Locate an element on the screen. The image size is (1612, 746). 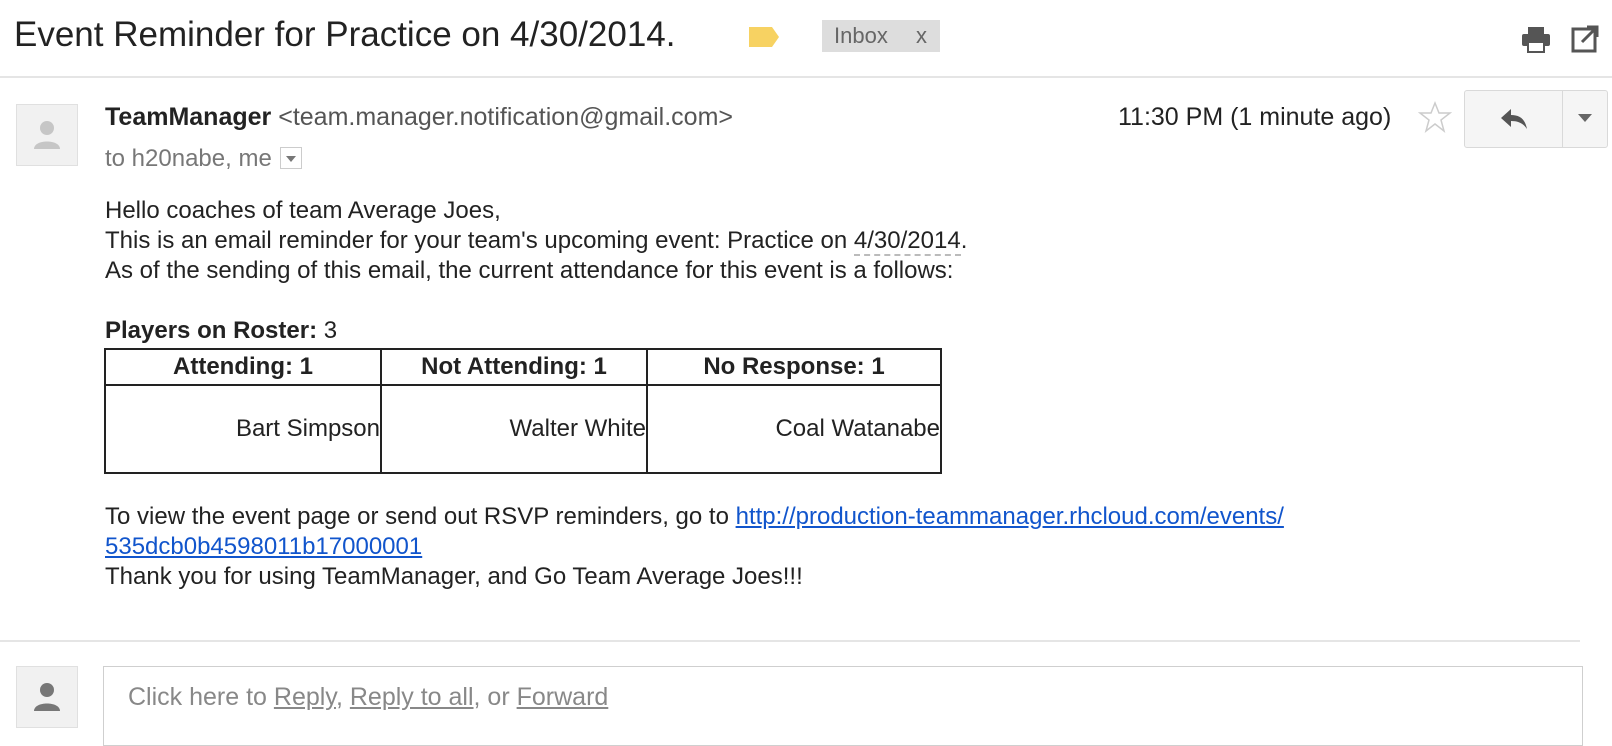
reply-link: Reply is located at coordinates (305, 697).